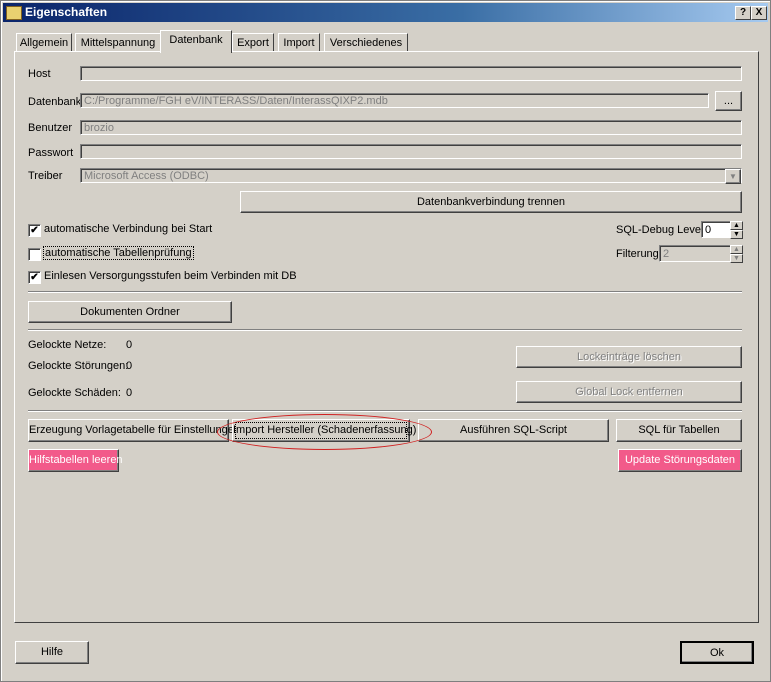 The height and width of the screenshot is (682, 771). I want to click on passwort-label: Passwort, so click(51, 153).